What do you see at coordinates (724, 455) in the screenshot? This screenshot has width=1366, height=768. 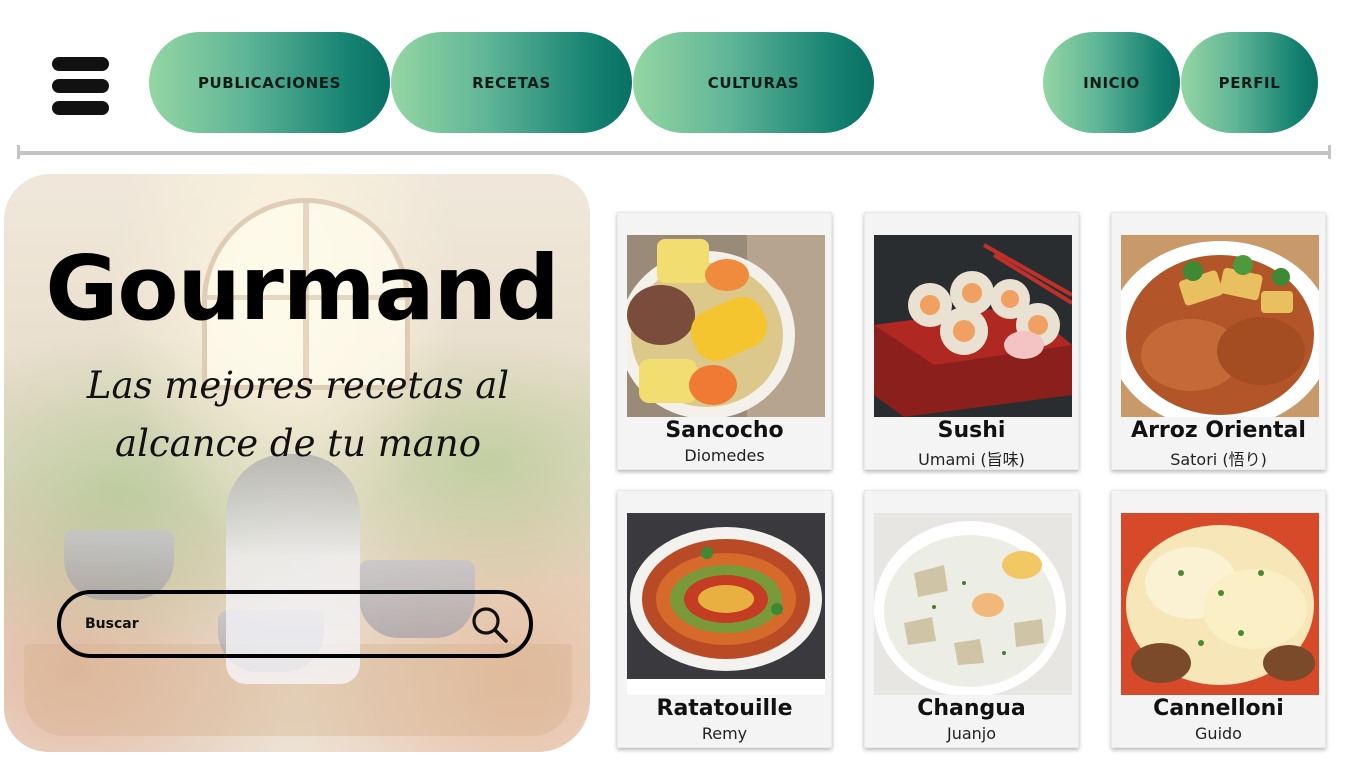 I see `recipe-chef: Diomedes` at bounding box center [724, 455].